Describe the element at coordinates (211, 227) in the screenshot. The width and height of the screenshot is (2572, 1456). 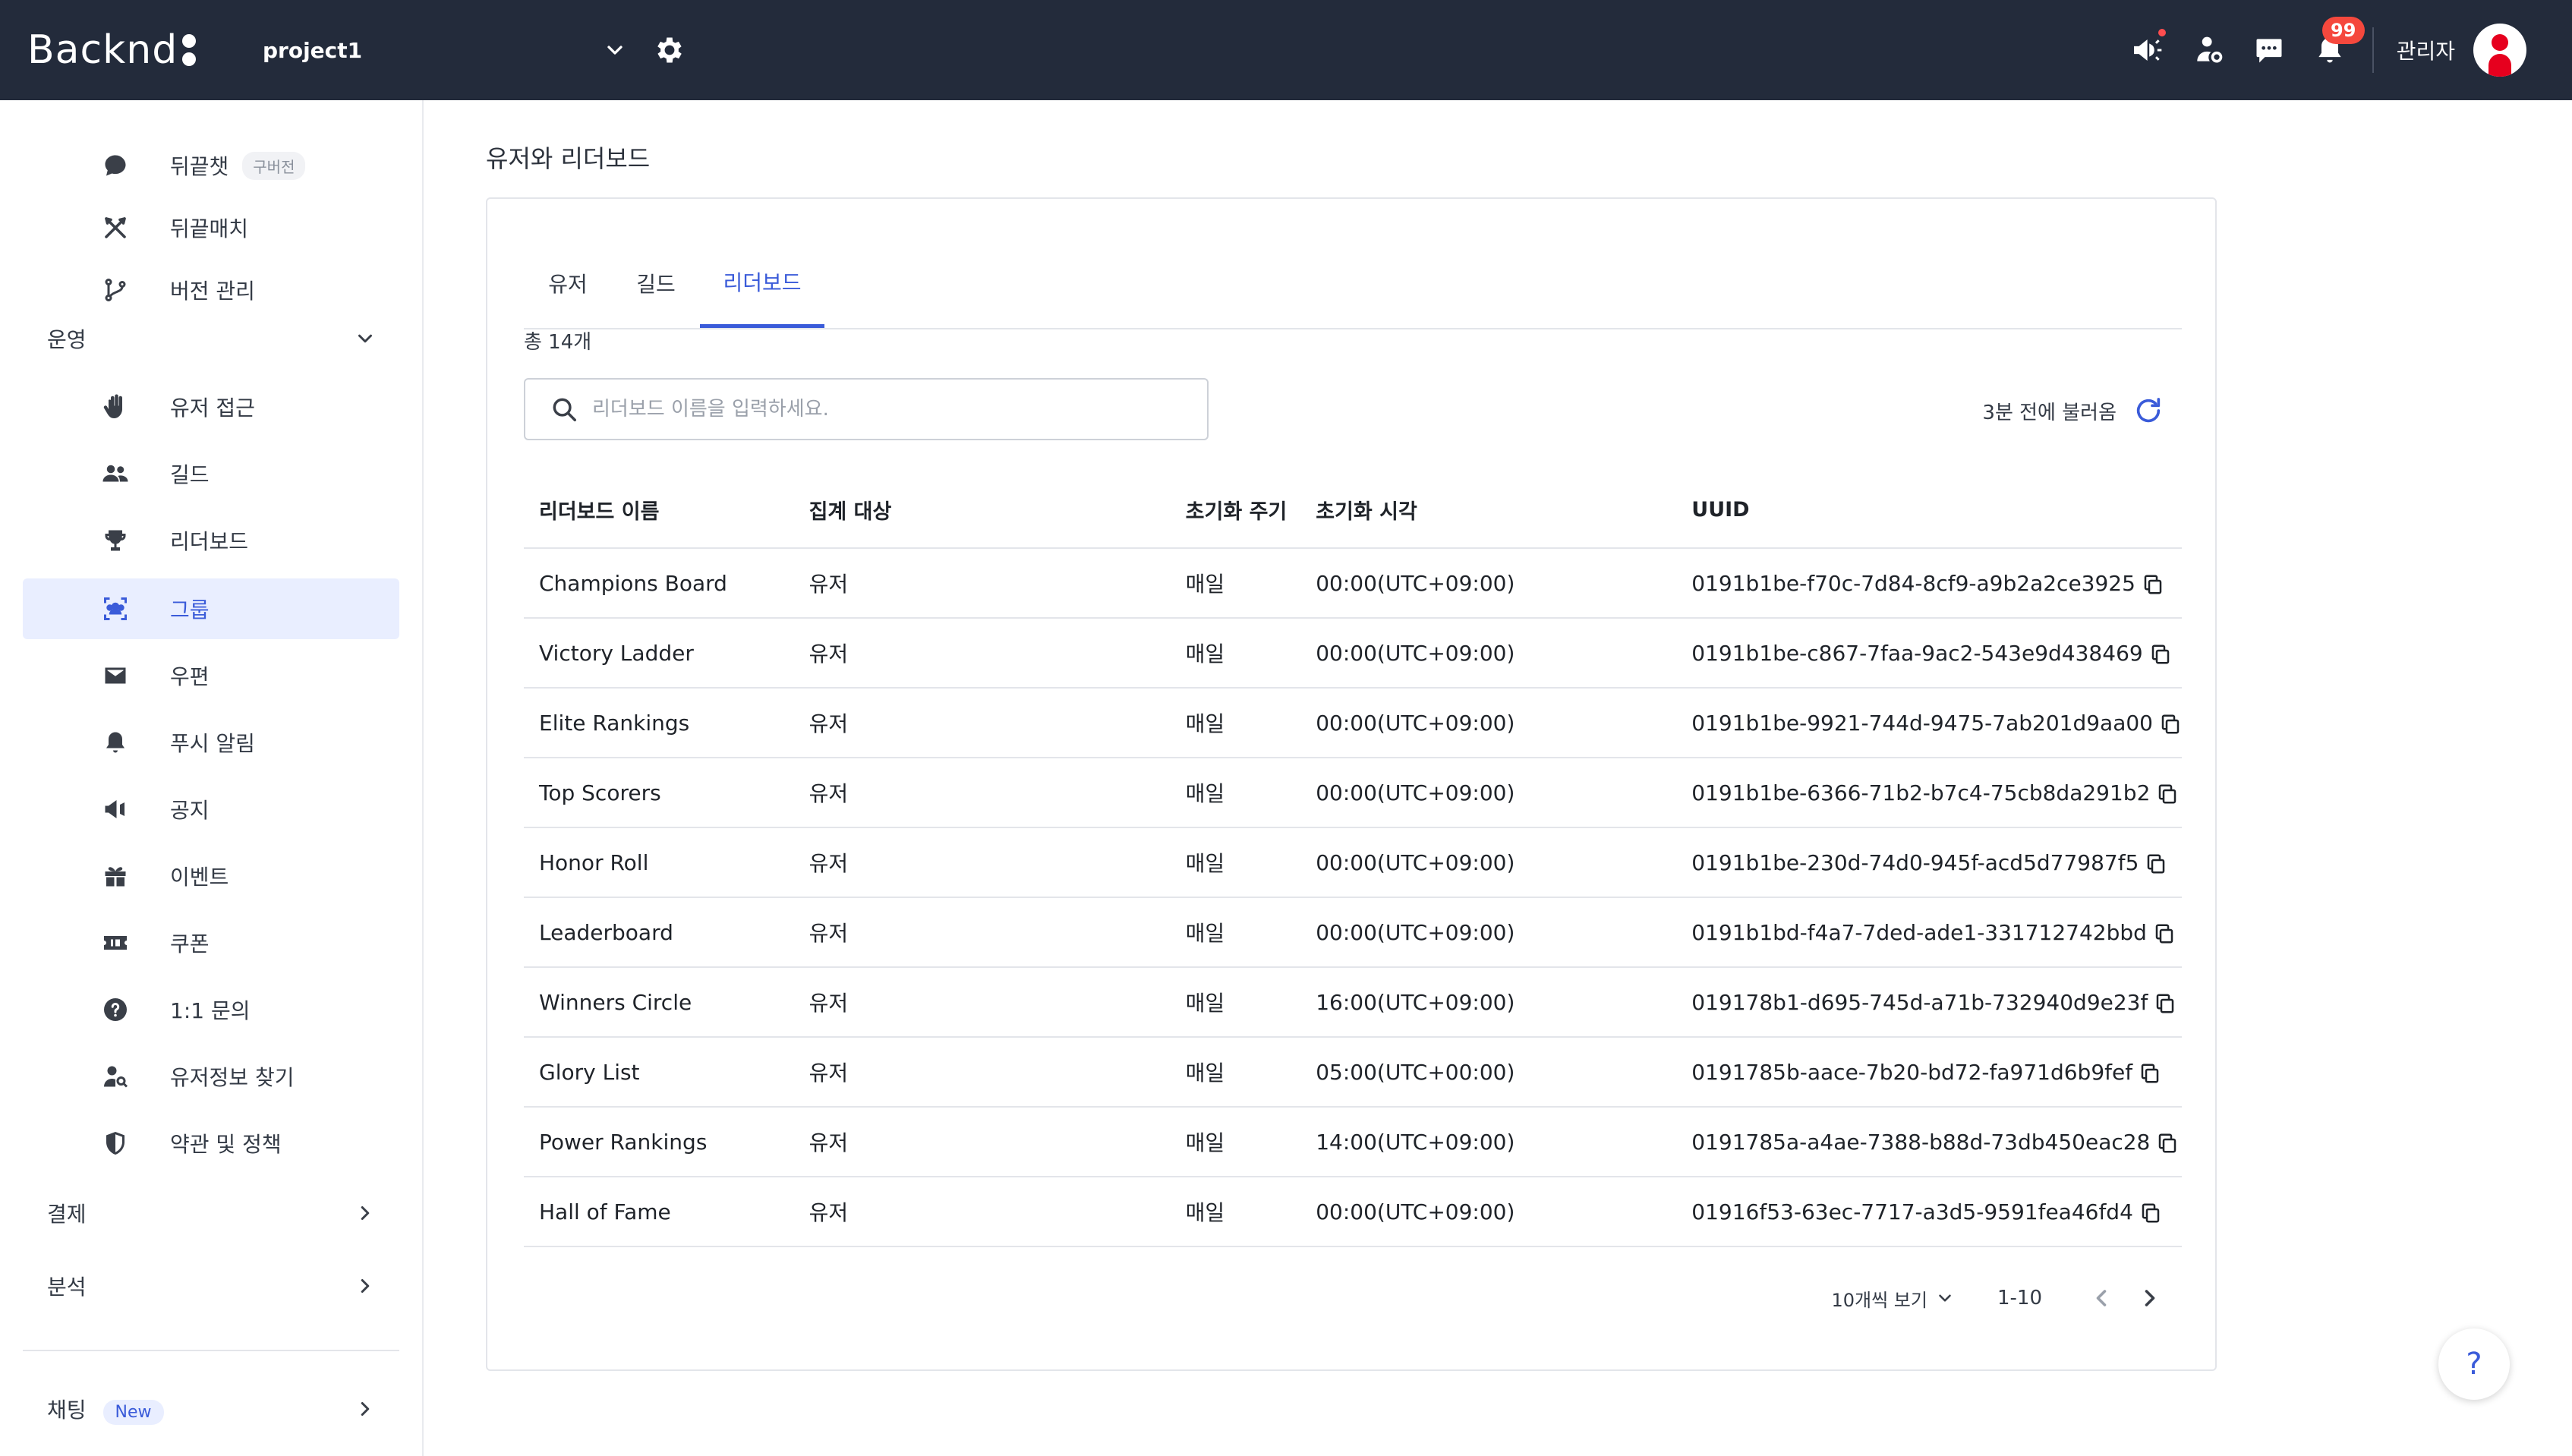
I see `sidebar-item-match: 뒤끝매치` at that location.